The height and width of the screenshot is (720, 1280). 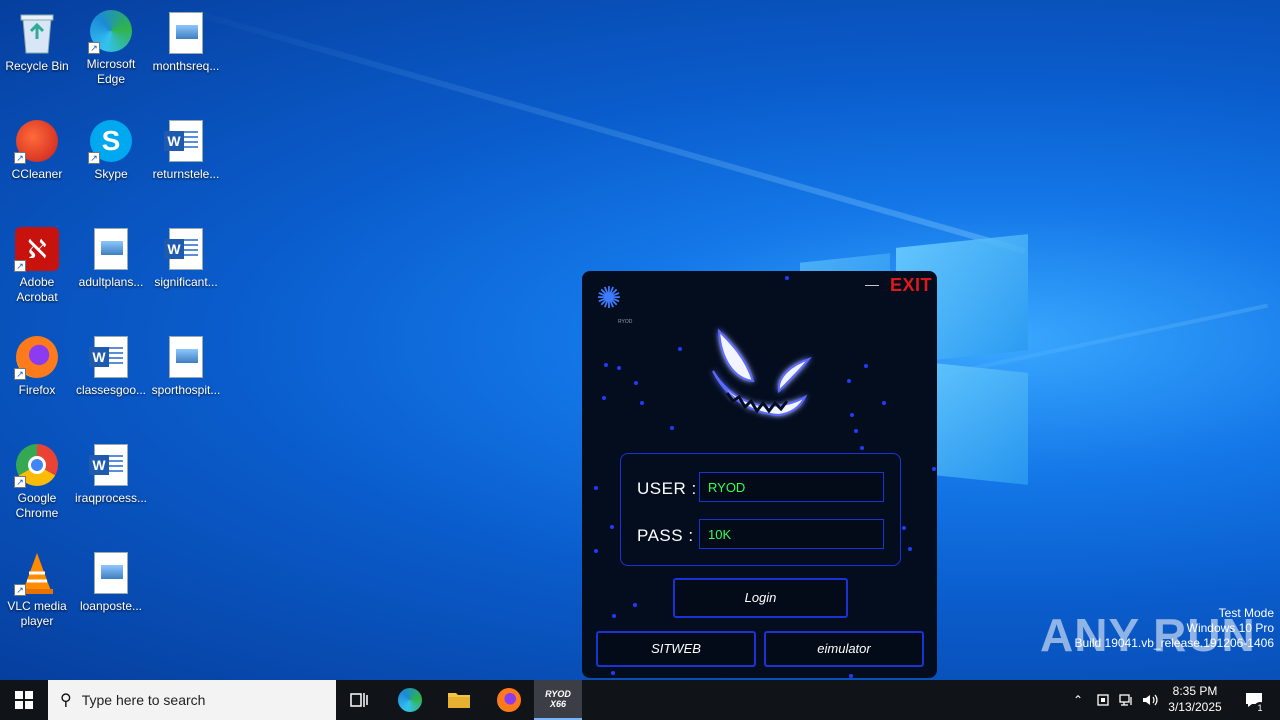 I want to click on network-button, so click(x=1127, y=700).